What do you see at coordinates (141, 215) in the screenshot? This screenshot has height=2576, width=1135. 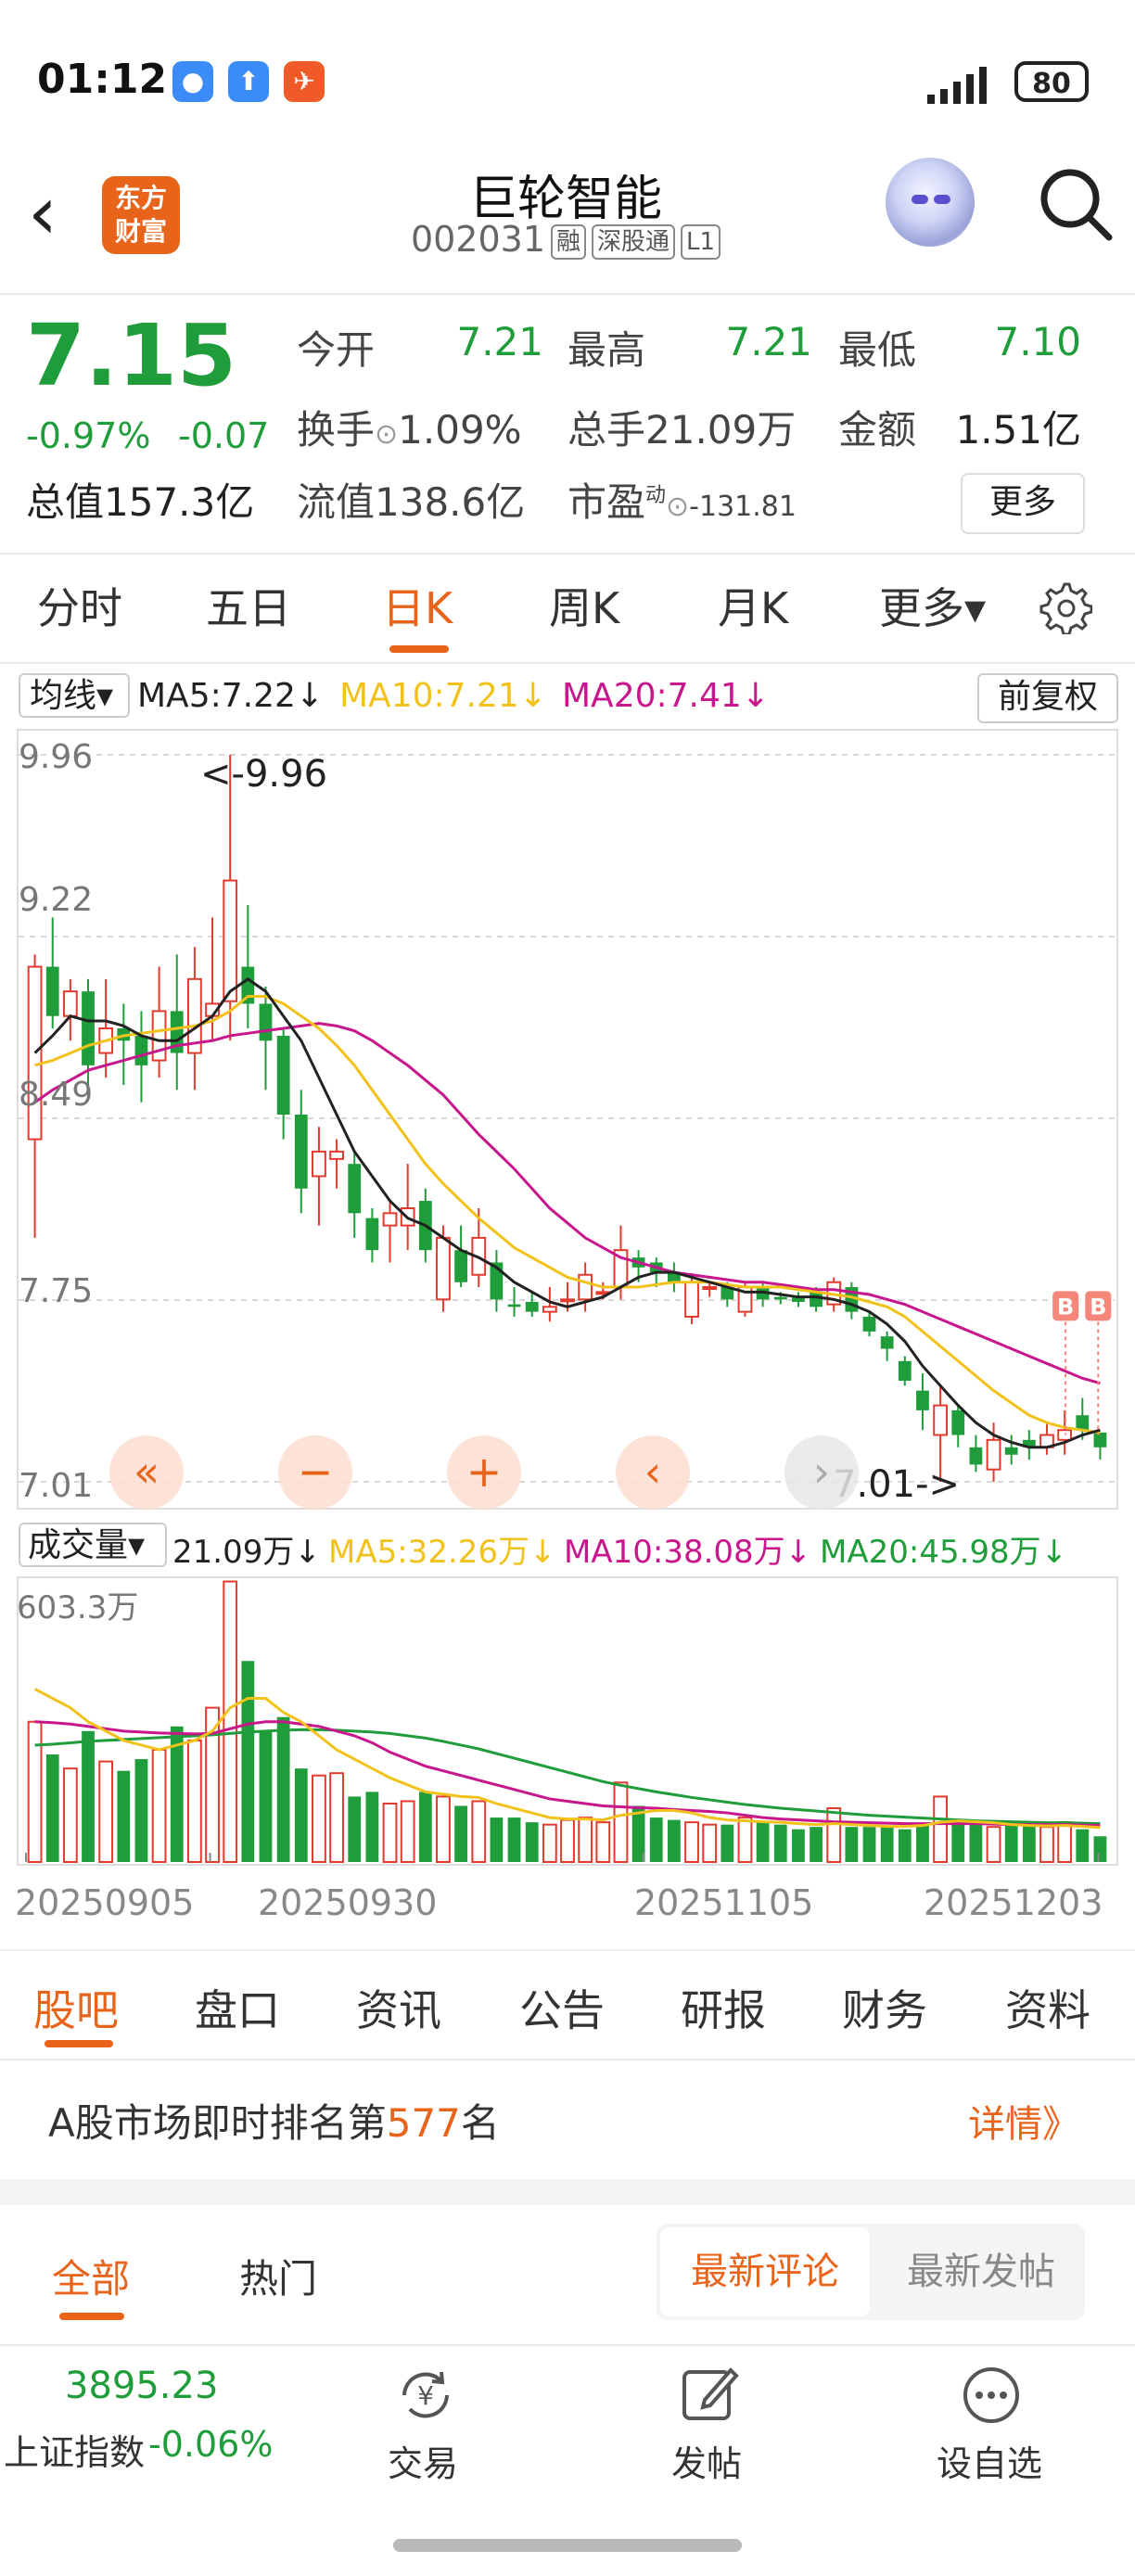 I see `eastmoney-logo: 东方 财富` at bounding box center [141, 215].